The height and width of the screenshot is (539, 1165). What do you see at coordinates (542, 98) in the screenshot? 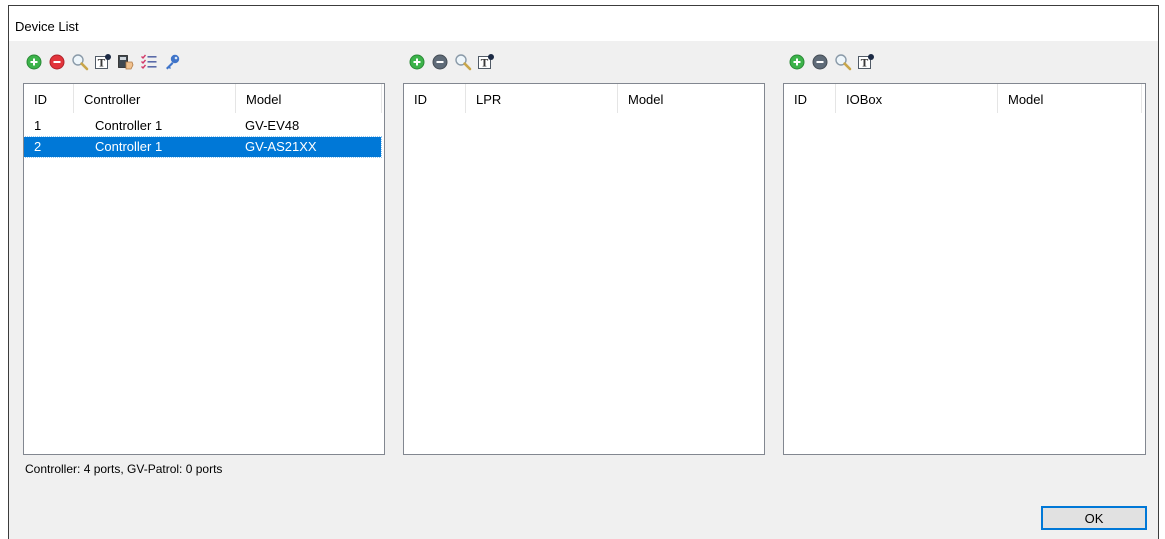
I see `column-header-lpr: LPR` at bounding box center [542, 98].